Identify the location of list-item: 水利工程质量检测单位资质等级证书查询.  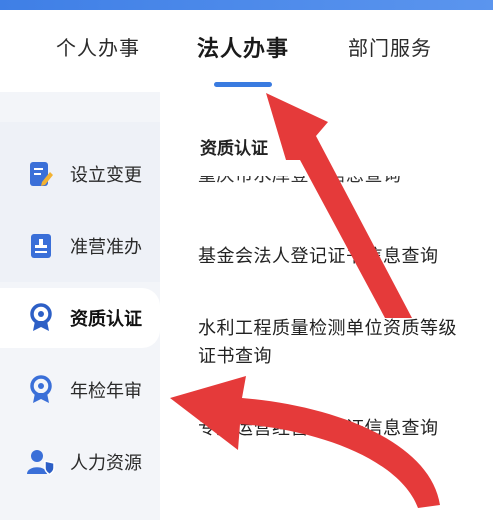
(333, 343).